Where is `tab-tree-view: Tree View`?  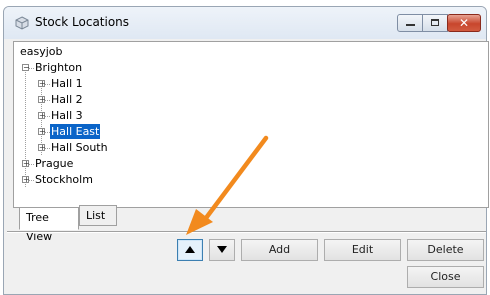 tab-tree-view: Tree View is located at coordinates (49, 225).